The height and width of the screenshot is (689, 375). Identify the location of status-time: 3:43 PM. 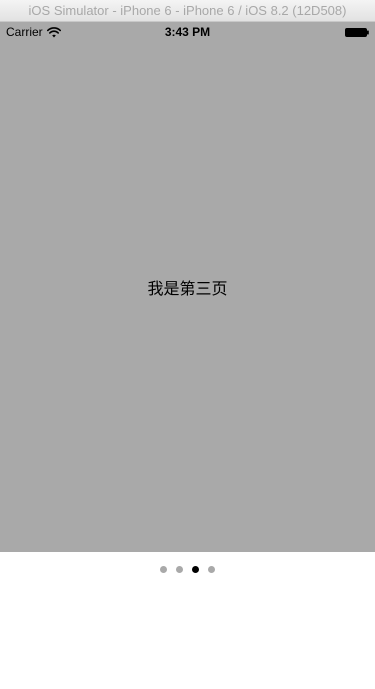
(187, 32).